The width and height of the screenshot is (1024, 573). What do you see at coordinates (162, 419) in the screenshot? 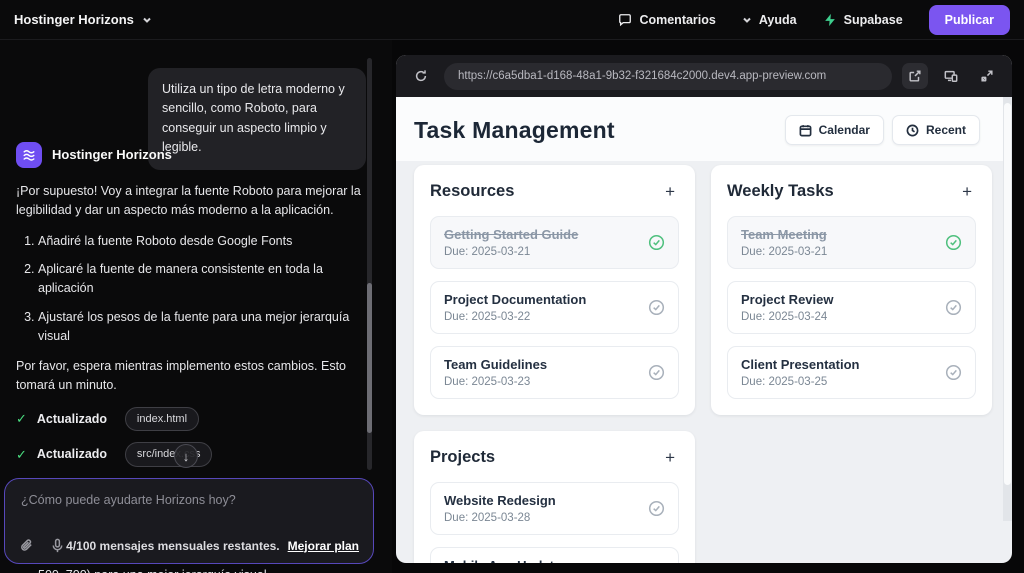
I see `file-pill: index.html` at bounding box center [162, 419].